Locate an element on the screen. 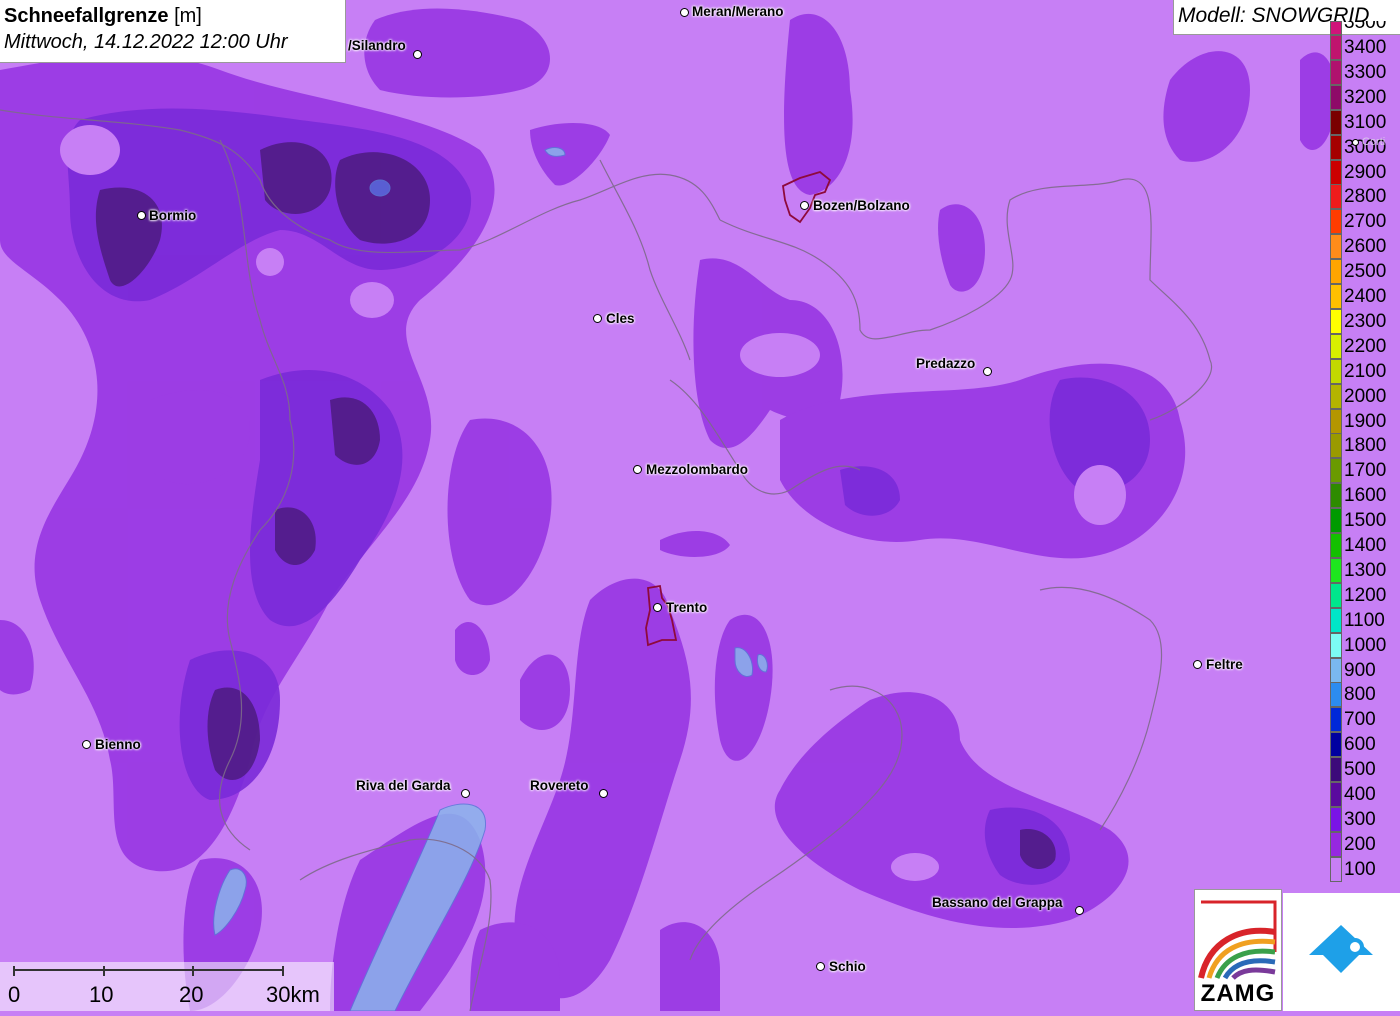 The image size is (1400, 1016). legend-row: 600 is located at coordinates (1364, 745).